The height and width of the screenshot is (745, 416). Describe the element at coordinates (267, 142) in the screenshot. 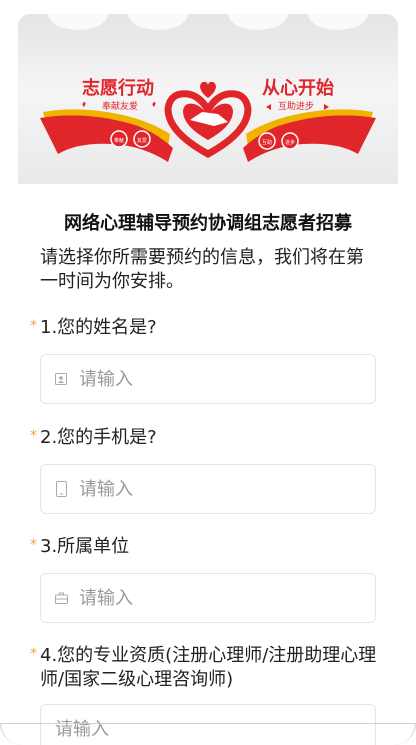

I see `badge-3: 互助` at that location.